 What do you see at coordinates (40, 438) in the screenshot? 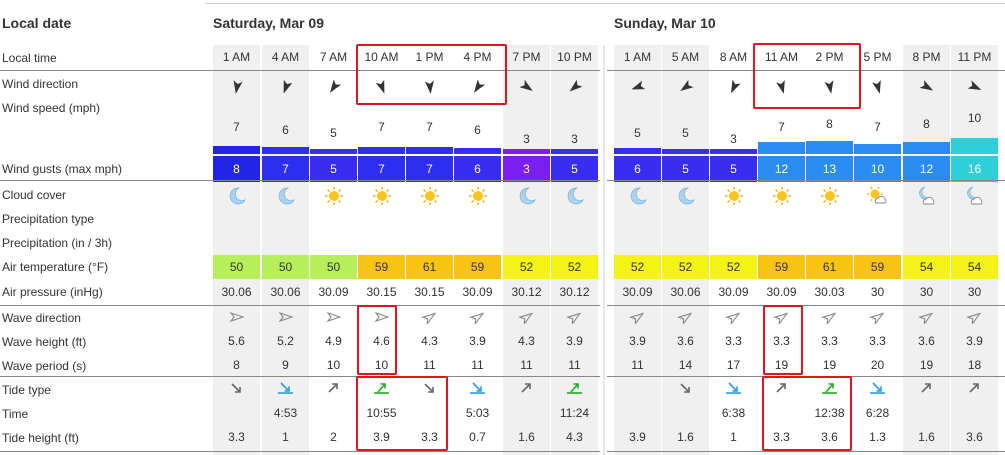
I see `tide-height-label: Tide height (ft)` at bounding box center [40, 438].